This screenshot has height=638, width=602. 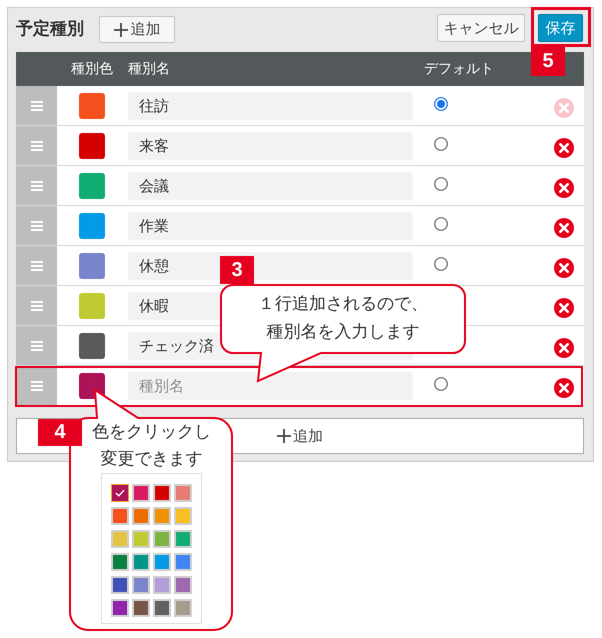 I want to click on name-field: 会議, so click(x=270, y=186).